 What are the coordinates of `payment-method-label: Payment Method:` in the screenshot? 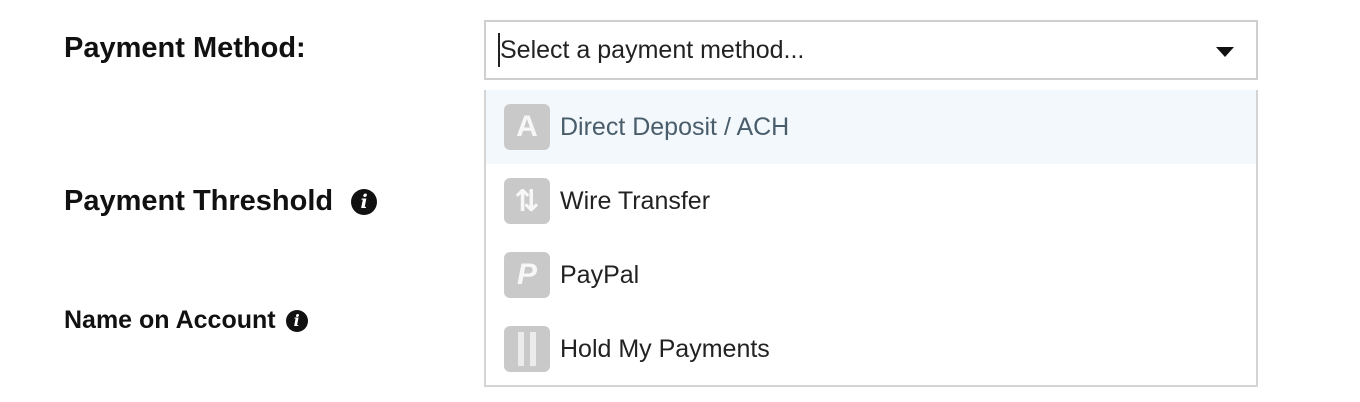 It's located at (185, 48).